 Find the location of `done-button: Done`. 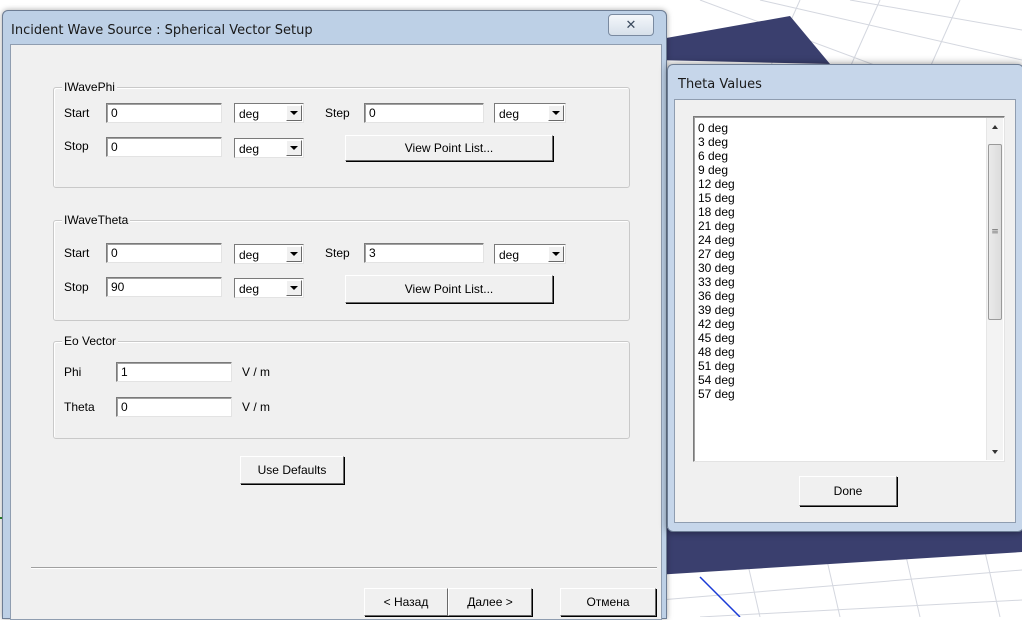

done-button: Done is located at coordinates (848, 491).